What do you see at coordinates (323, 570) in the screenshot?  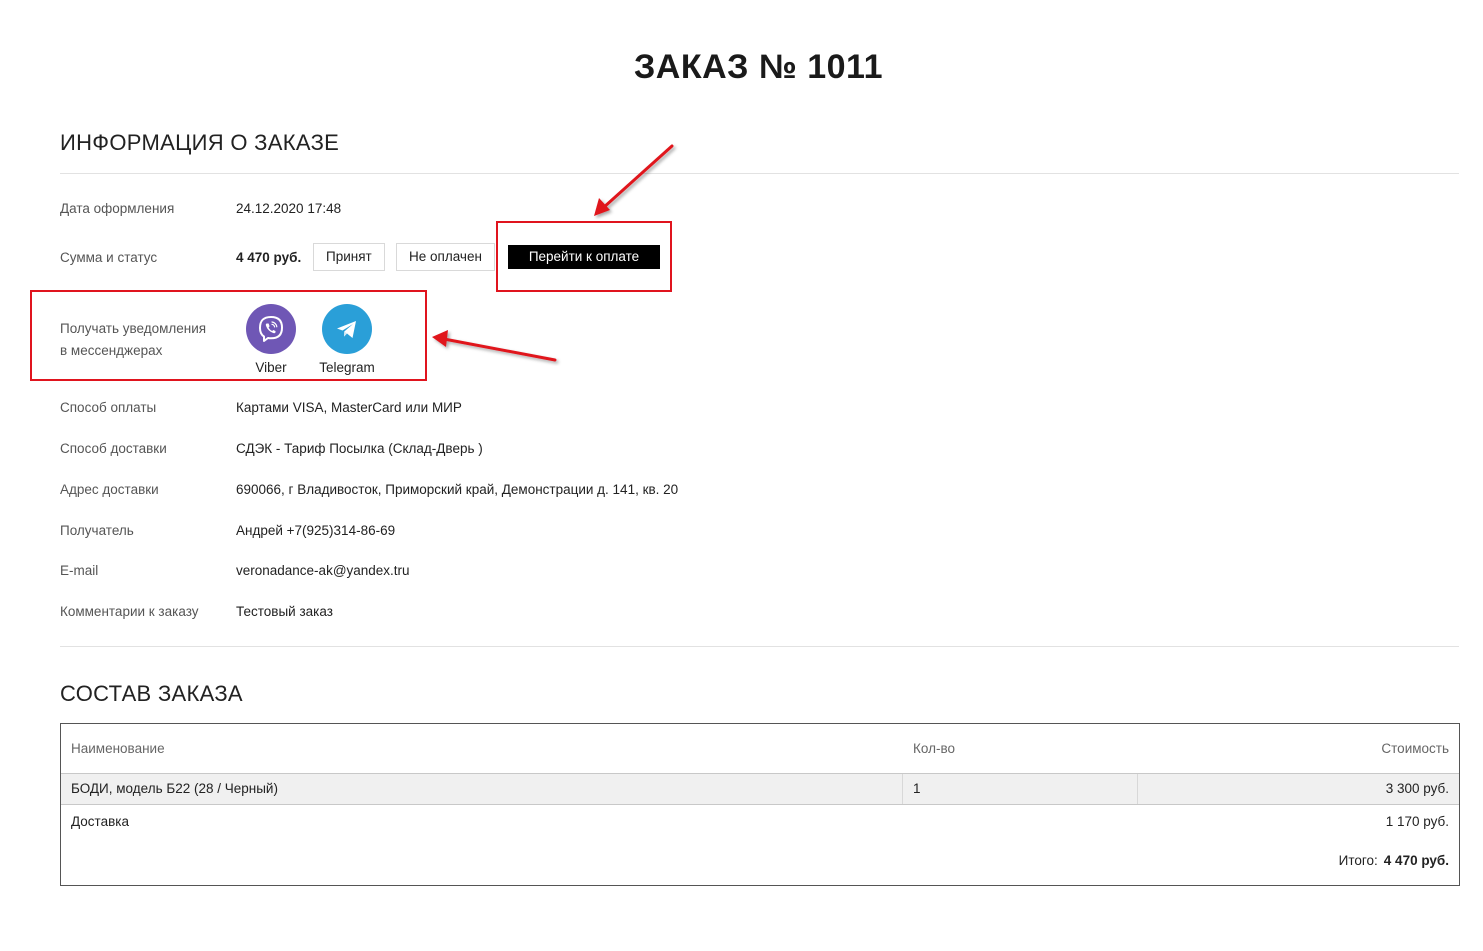 I see `email-value: veronadance-ak@yandex.tru` at bounding box center [323, 570].